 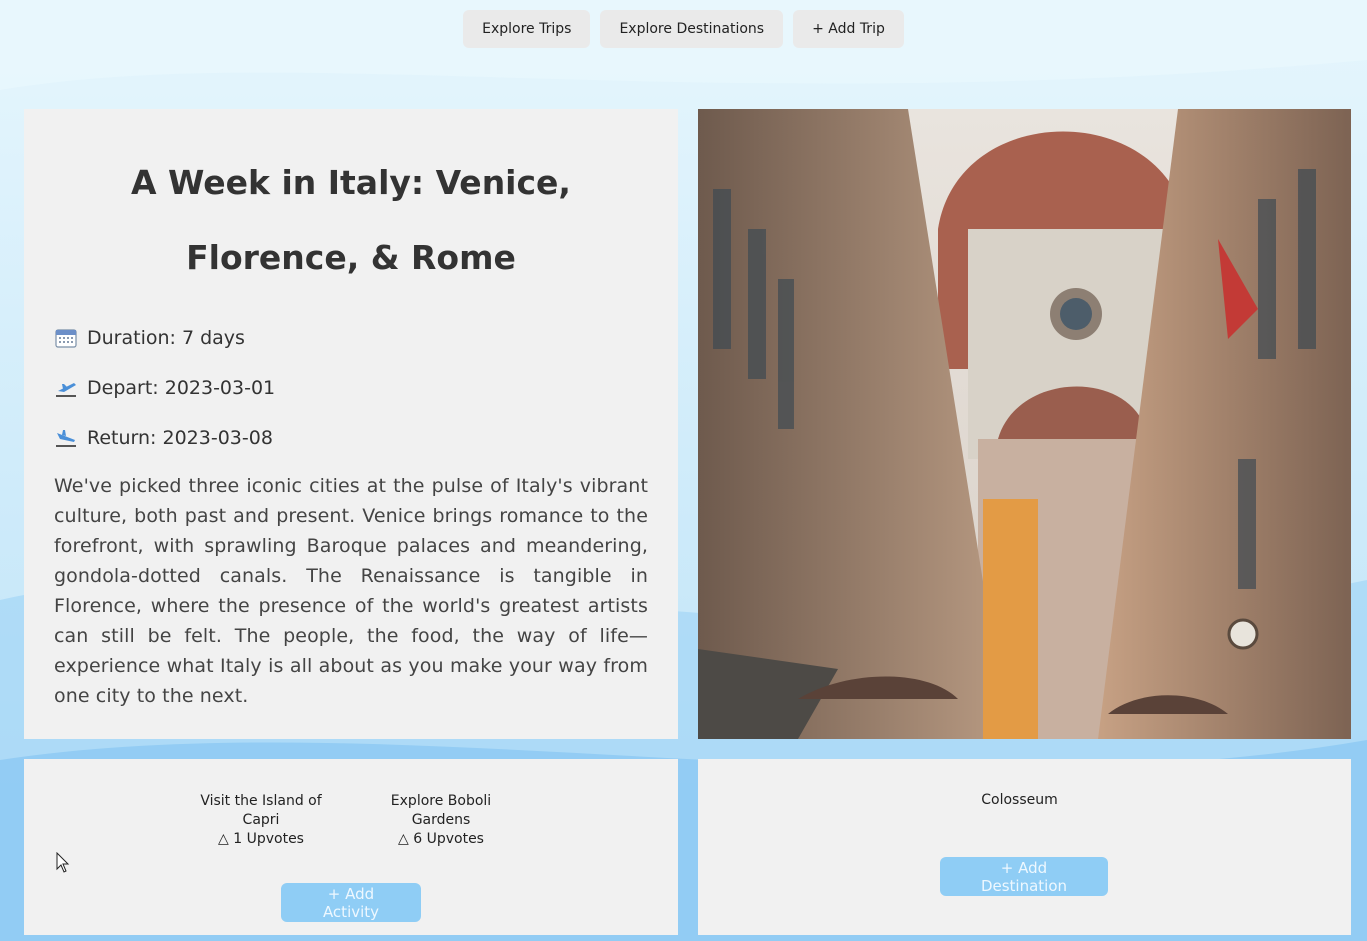 What do you see at coordinates (63, 862) in the screenshot?
I see `mouse-cursor-icon` at bounding box center [63, 862].